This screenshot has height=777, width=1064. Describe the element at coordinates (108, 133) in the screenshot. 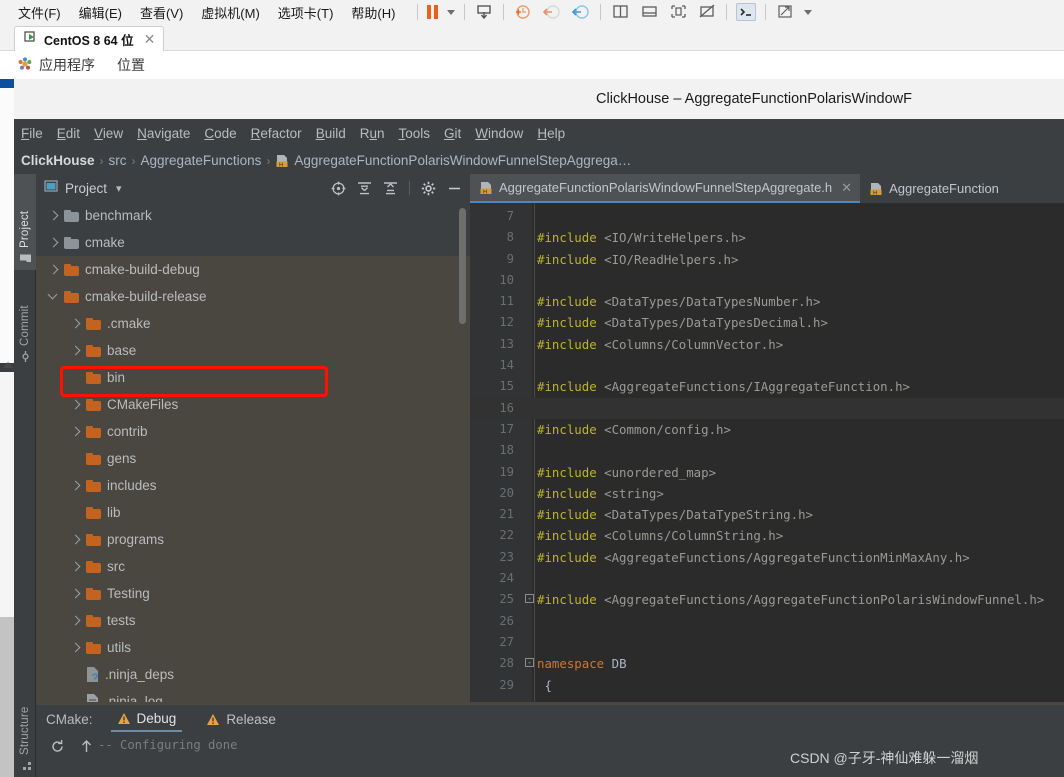

I see `ide-menu-view: View` at that location.